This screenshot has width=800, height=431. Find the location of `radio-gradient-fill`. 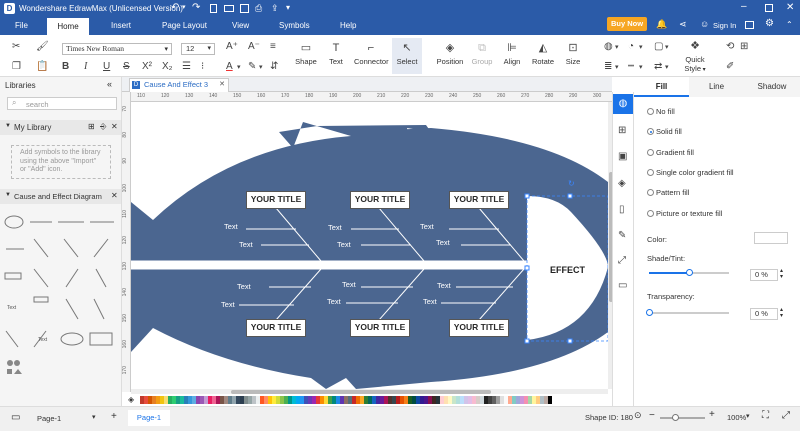

radio-gradient-fill is located at coordinates (650, 152).